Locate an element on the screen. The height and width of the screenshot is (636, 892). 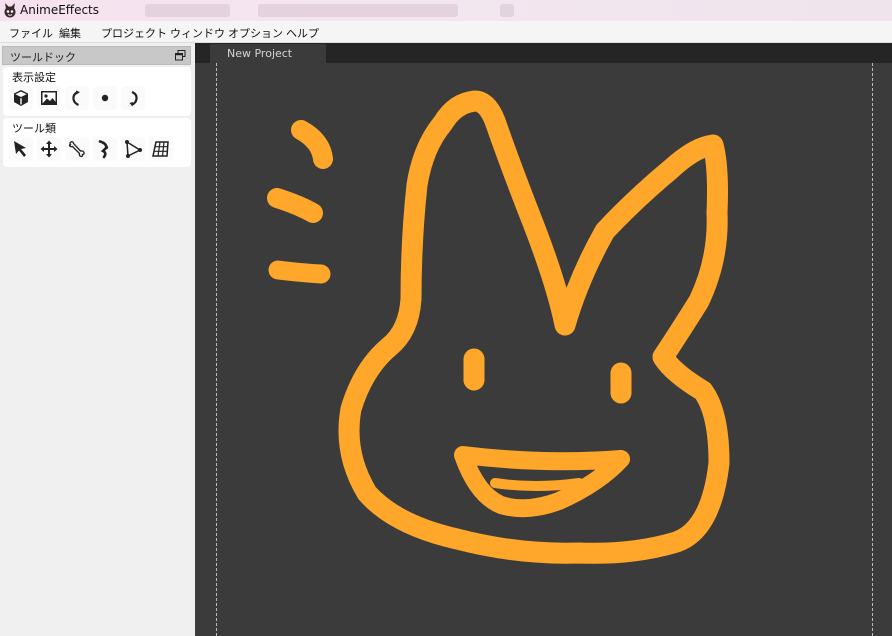
mesh-vertex-icon is located at coordinates (133, 149).